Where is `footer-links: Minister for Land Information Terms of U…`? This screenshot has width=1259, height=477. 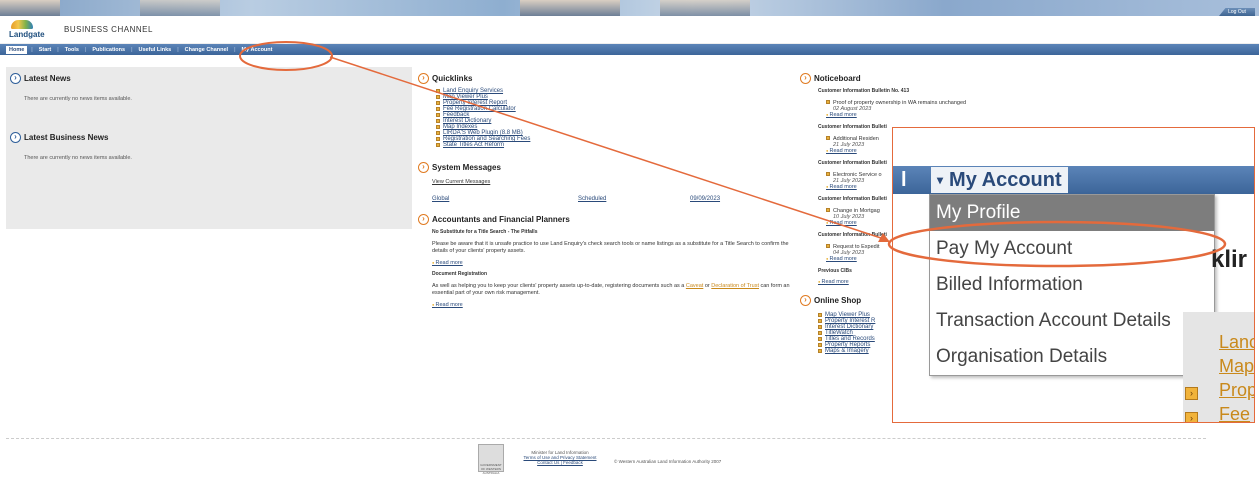 footer-links: Minister for Land Information Terms of U… is located at coordinates (560, 457).